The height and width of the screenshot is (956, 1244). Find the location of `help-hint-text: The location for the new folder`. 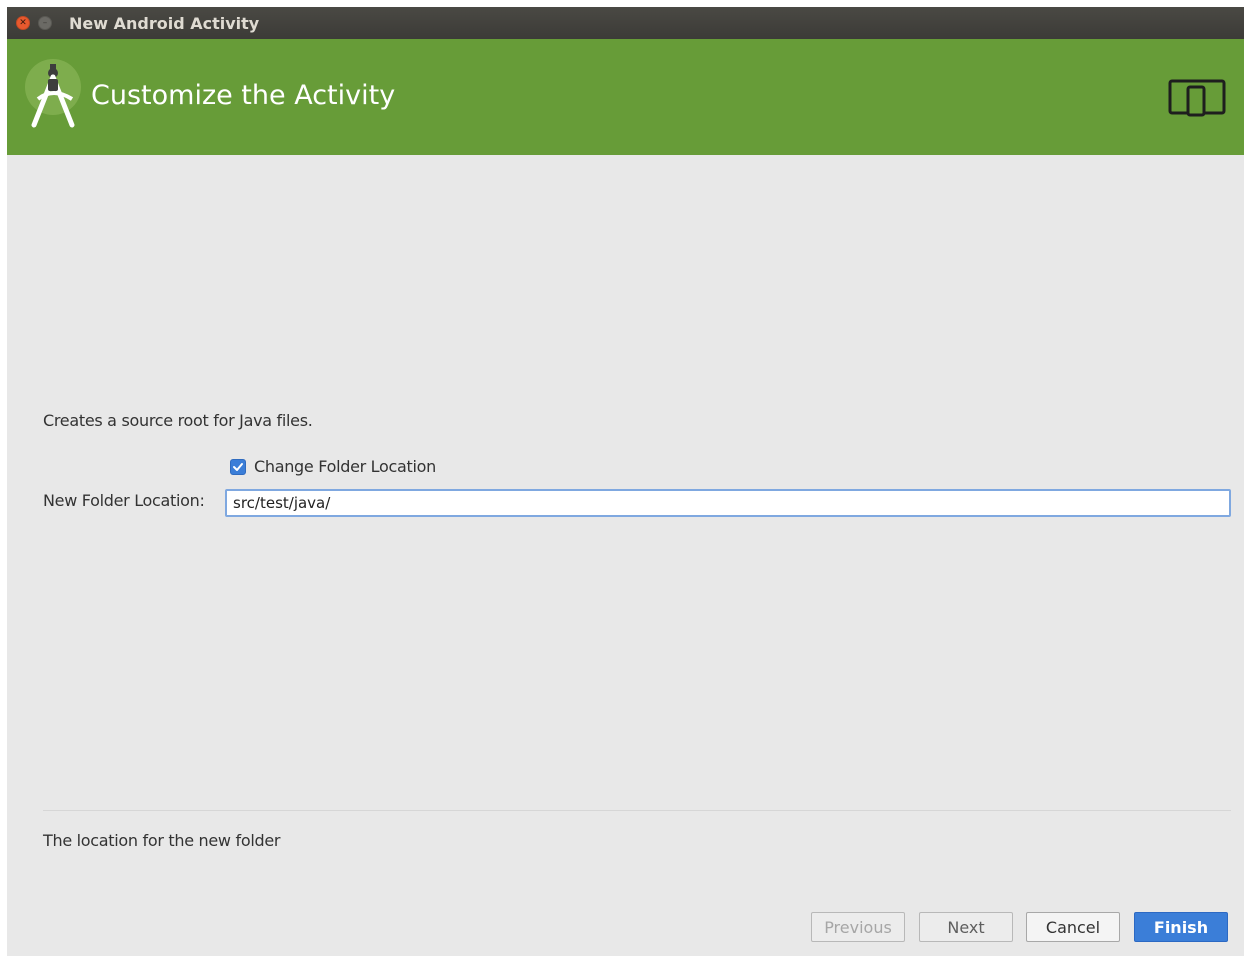

help-hint-text: The location for the new folder is located at coordinates (162, 840).